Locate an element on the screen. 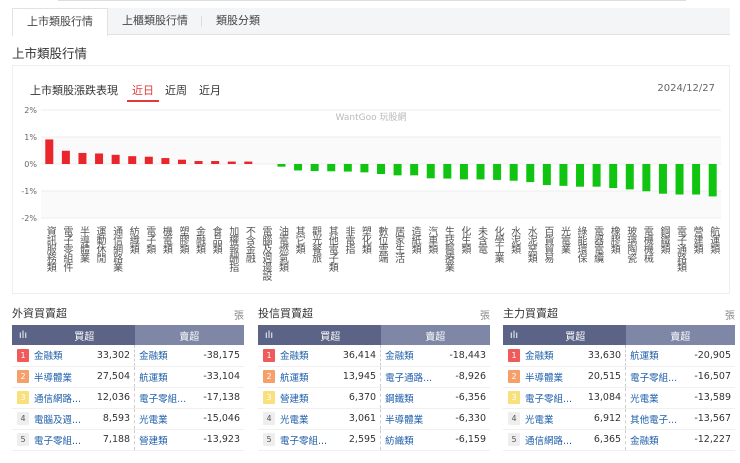 This screenshot has height=463, width=740. table-row: 1 金融類 33,302 金融類 -38,175 is located at coordinates (128, 356).